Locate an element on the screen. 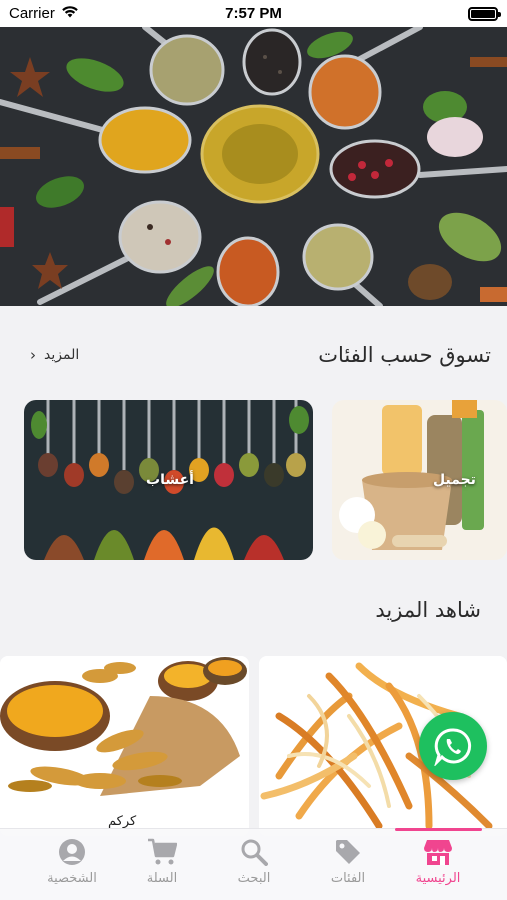  battery-icon is located at coordinates (484, 13).